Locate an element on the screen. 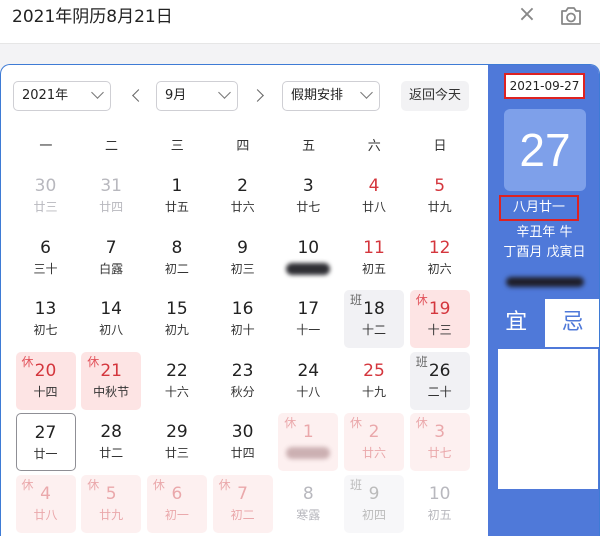 The height and width of the screenshot is (536, 600). calendar-day-cell: 15 初九 is located at coordinates (177, 319).